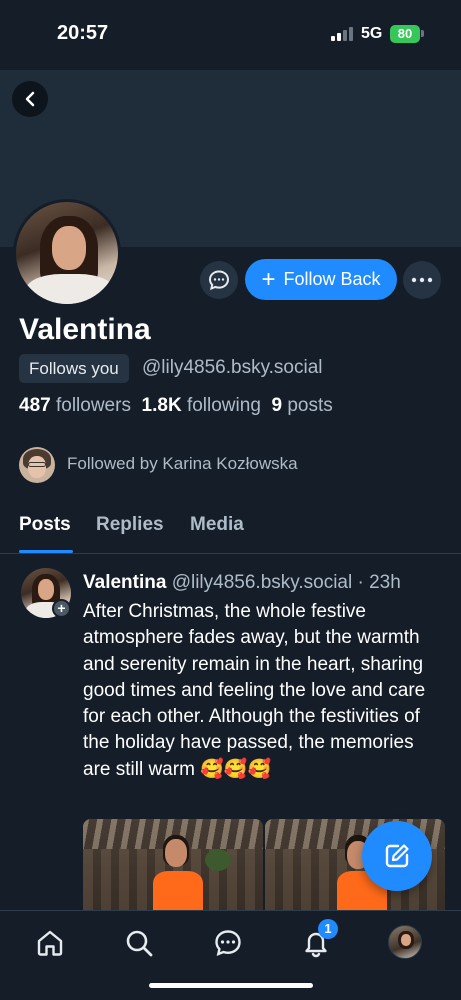 This screenshot has width=461, height=1000. What do you see at coordinates (83, 33) in the screenshot?
I see `status-time: 20:57` at bounding box center [83, 33].